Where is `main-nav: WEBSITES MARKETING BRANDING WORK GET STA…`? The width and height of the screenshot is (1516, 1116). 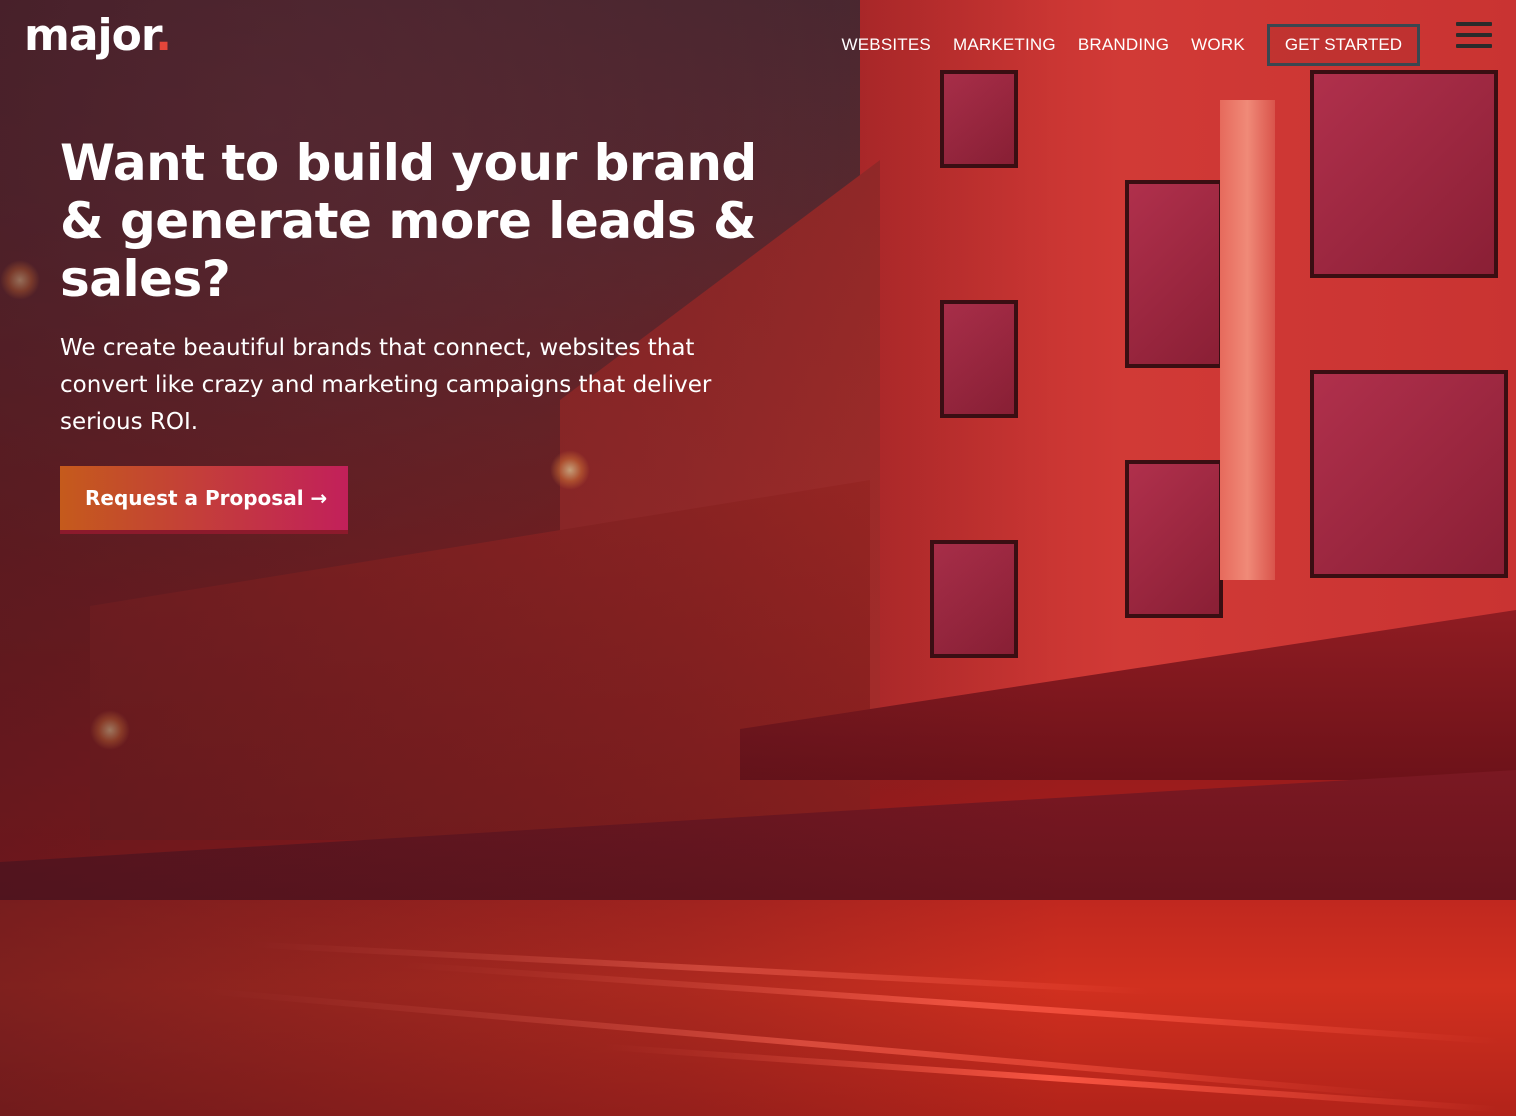 main-nav: WEBSITES MARKETING BRANDING WORK GET STA… is located at coordinates (1120, 45).